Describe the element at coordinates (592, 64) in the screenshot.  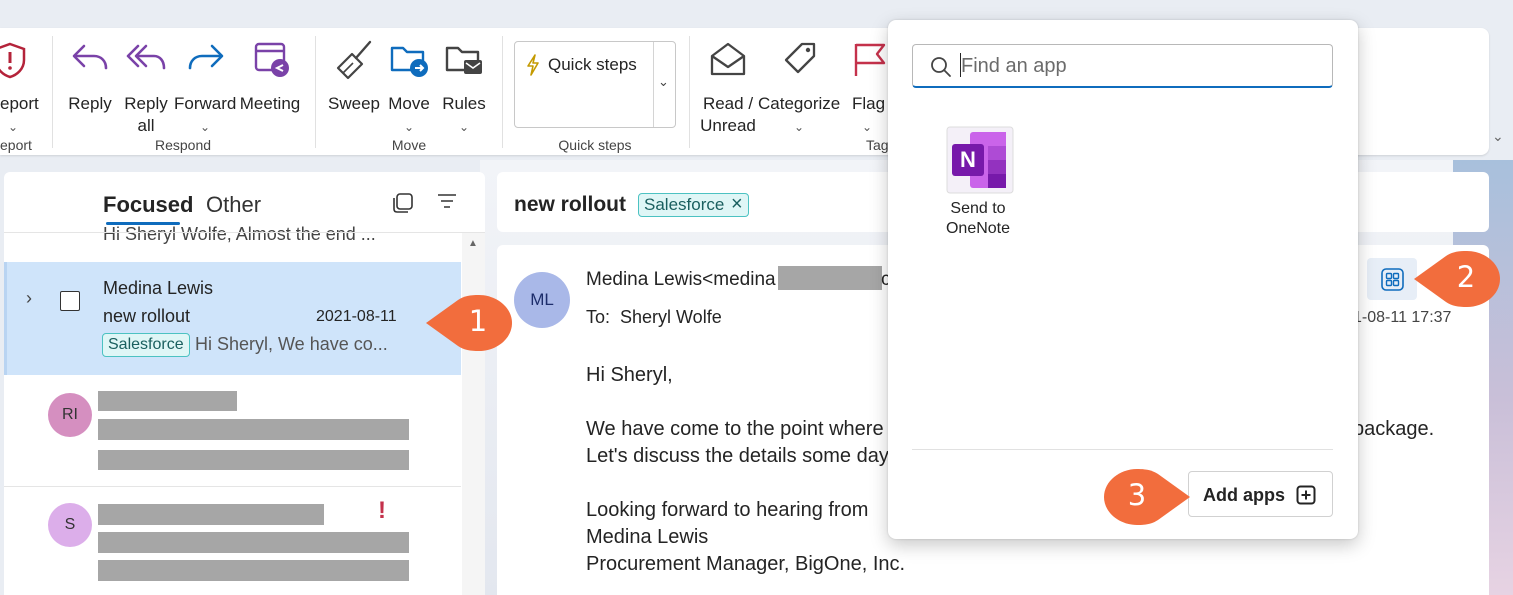
I see `quick-steps-label: Quick steps` at that location.